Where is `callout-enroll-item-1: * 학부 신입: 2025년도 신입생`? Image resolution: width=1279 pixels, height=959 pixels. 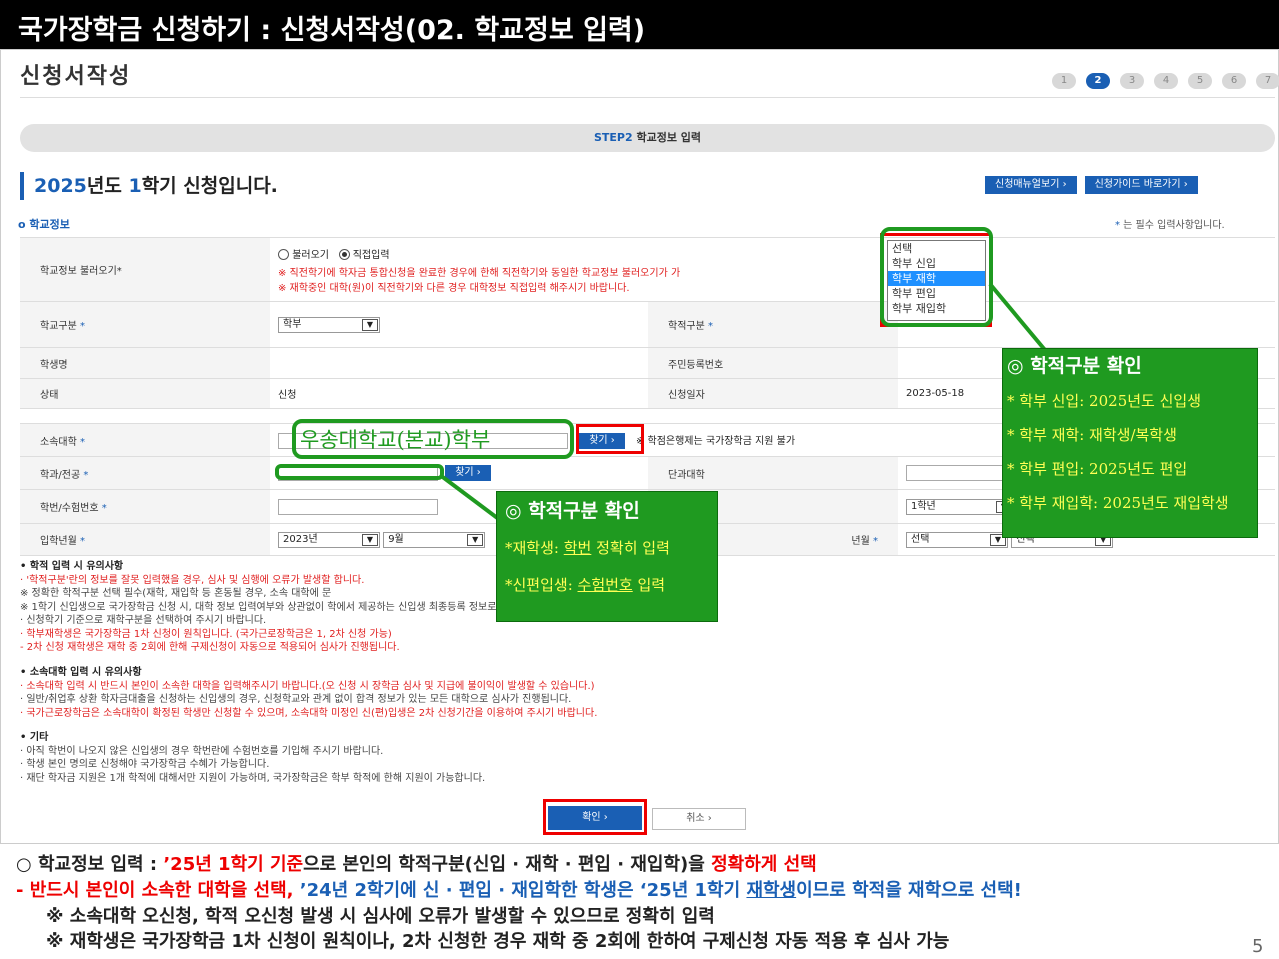
callout-enroll-item-1: * 학부 신입: 2025년도 신입생 is located at coordinates (1104, 401).